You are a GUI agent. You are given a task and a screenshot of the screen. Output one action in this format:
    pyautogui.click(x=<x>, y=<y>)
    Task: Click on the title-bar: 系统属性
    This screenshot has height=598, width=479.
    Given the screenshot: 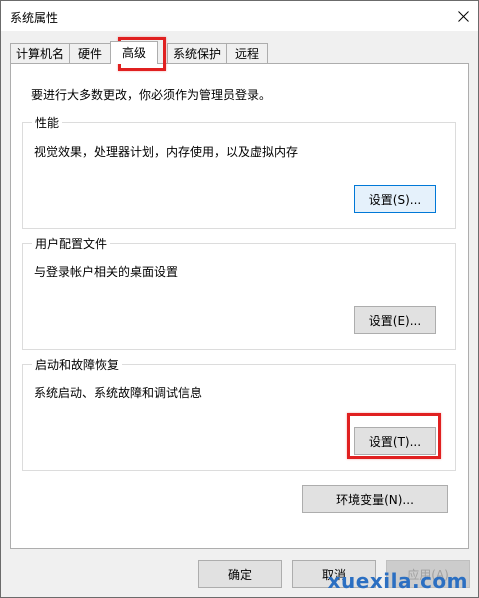 What is the action you would take?
    pyautogui.click(x=239, y=16)
    